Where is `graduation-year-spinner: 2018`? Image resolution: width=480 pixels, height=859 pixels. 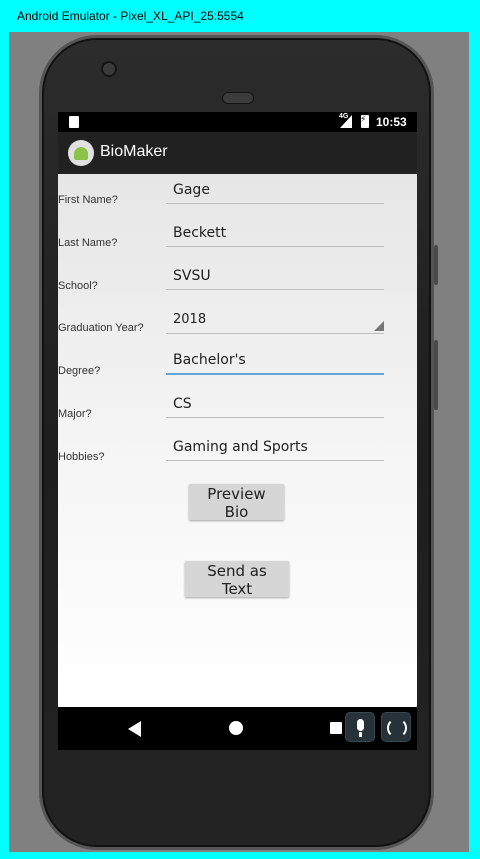 graduation-year-spinner: 2018 is located at coordinates (275, 319).